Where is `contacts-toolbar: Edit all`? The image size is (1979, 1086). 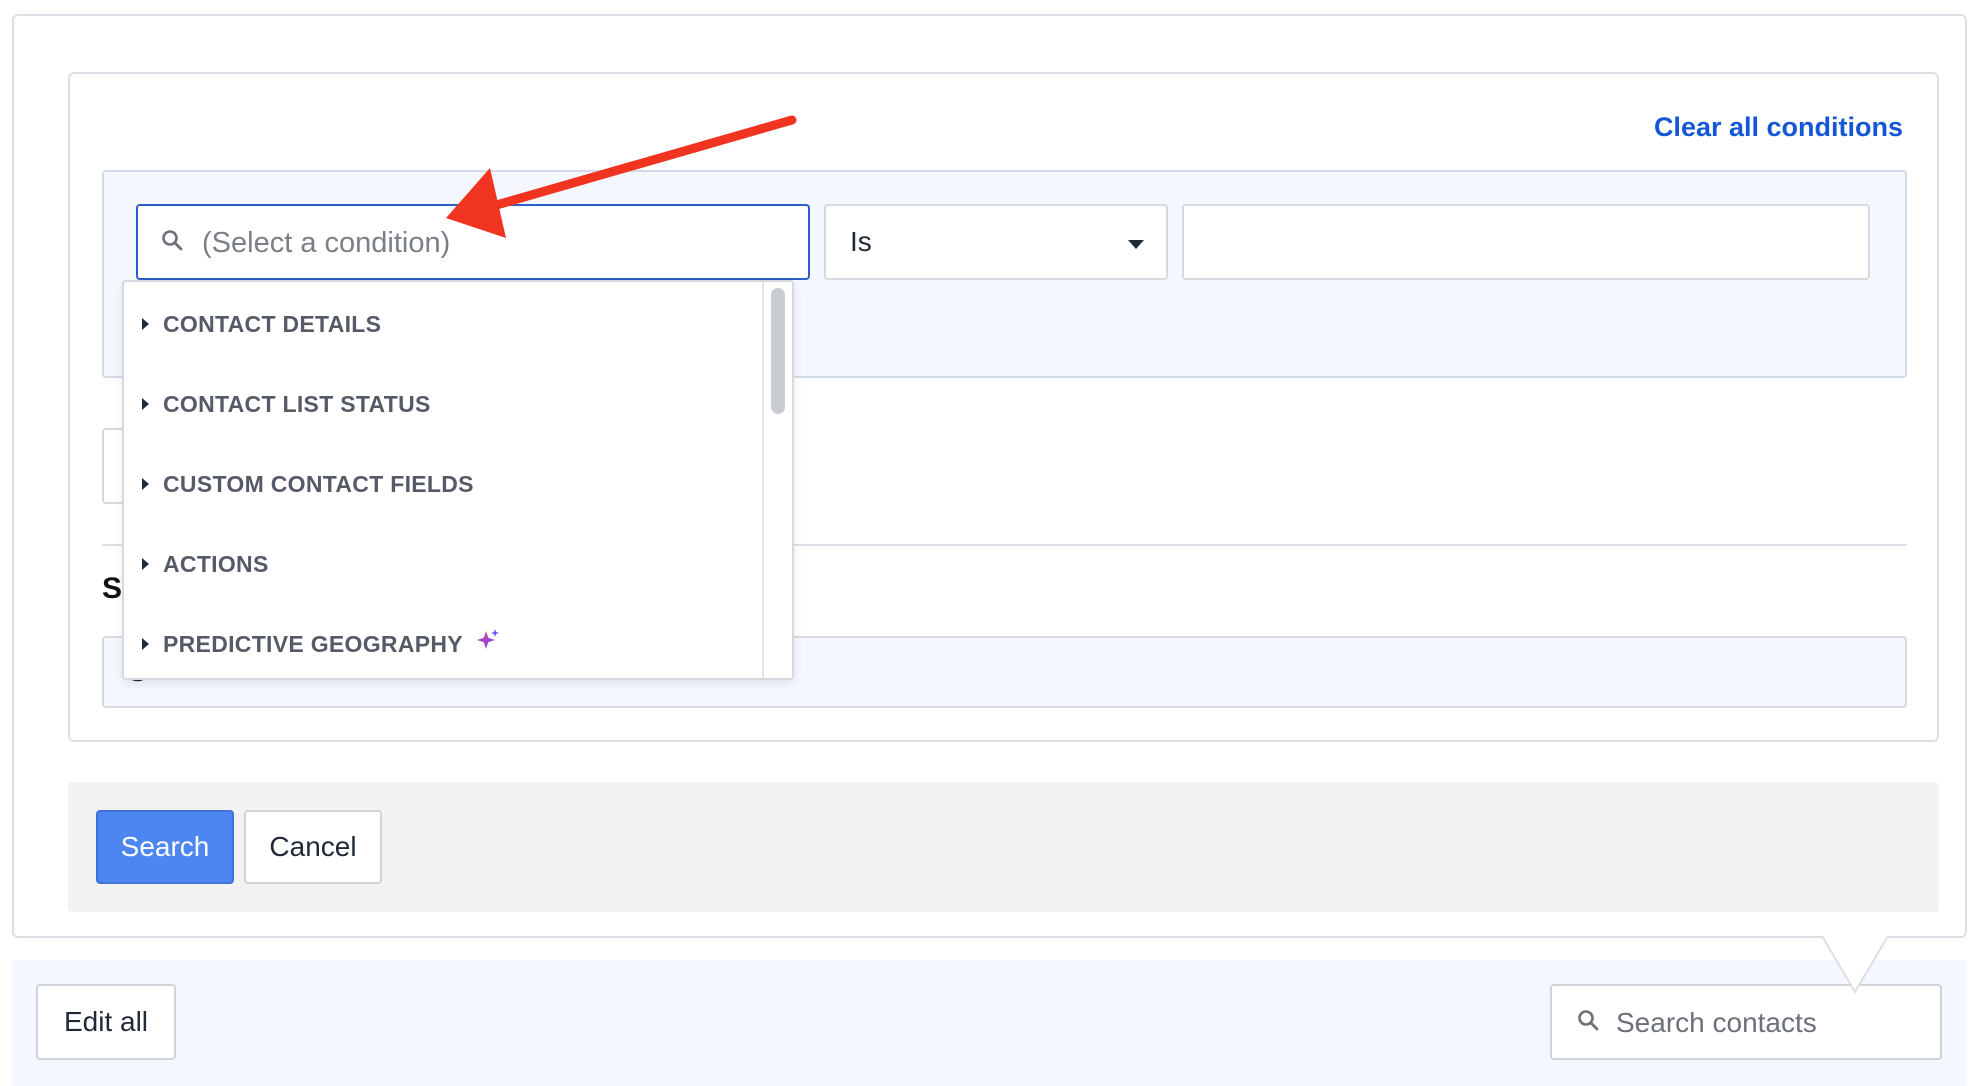 contacts-toolbar: Edit all is located at coordinates (989, 1023).